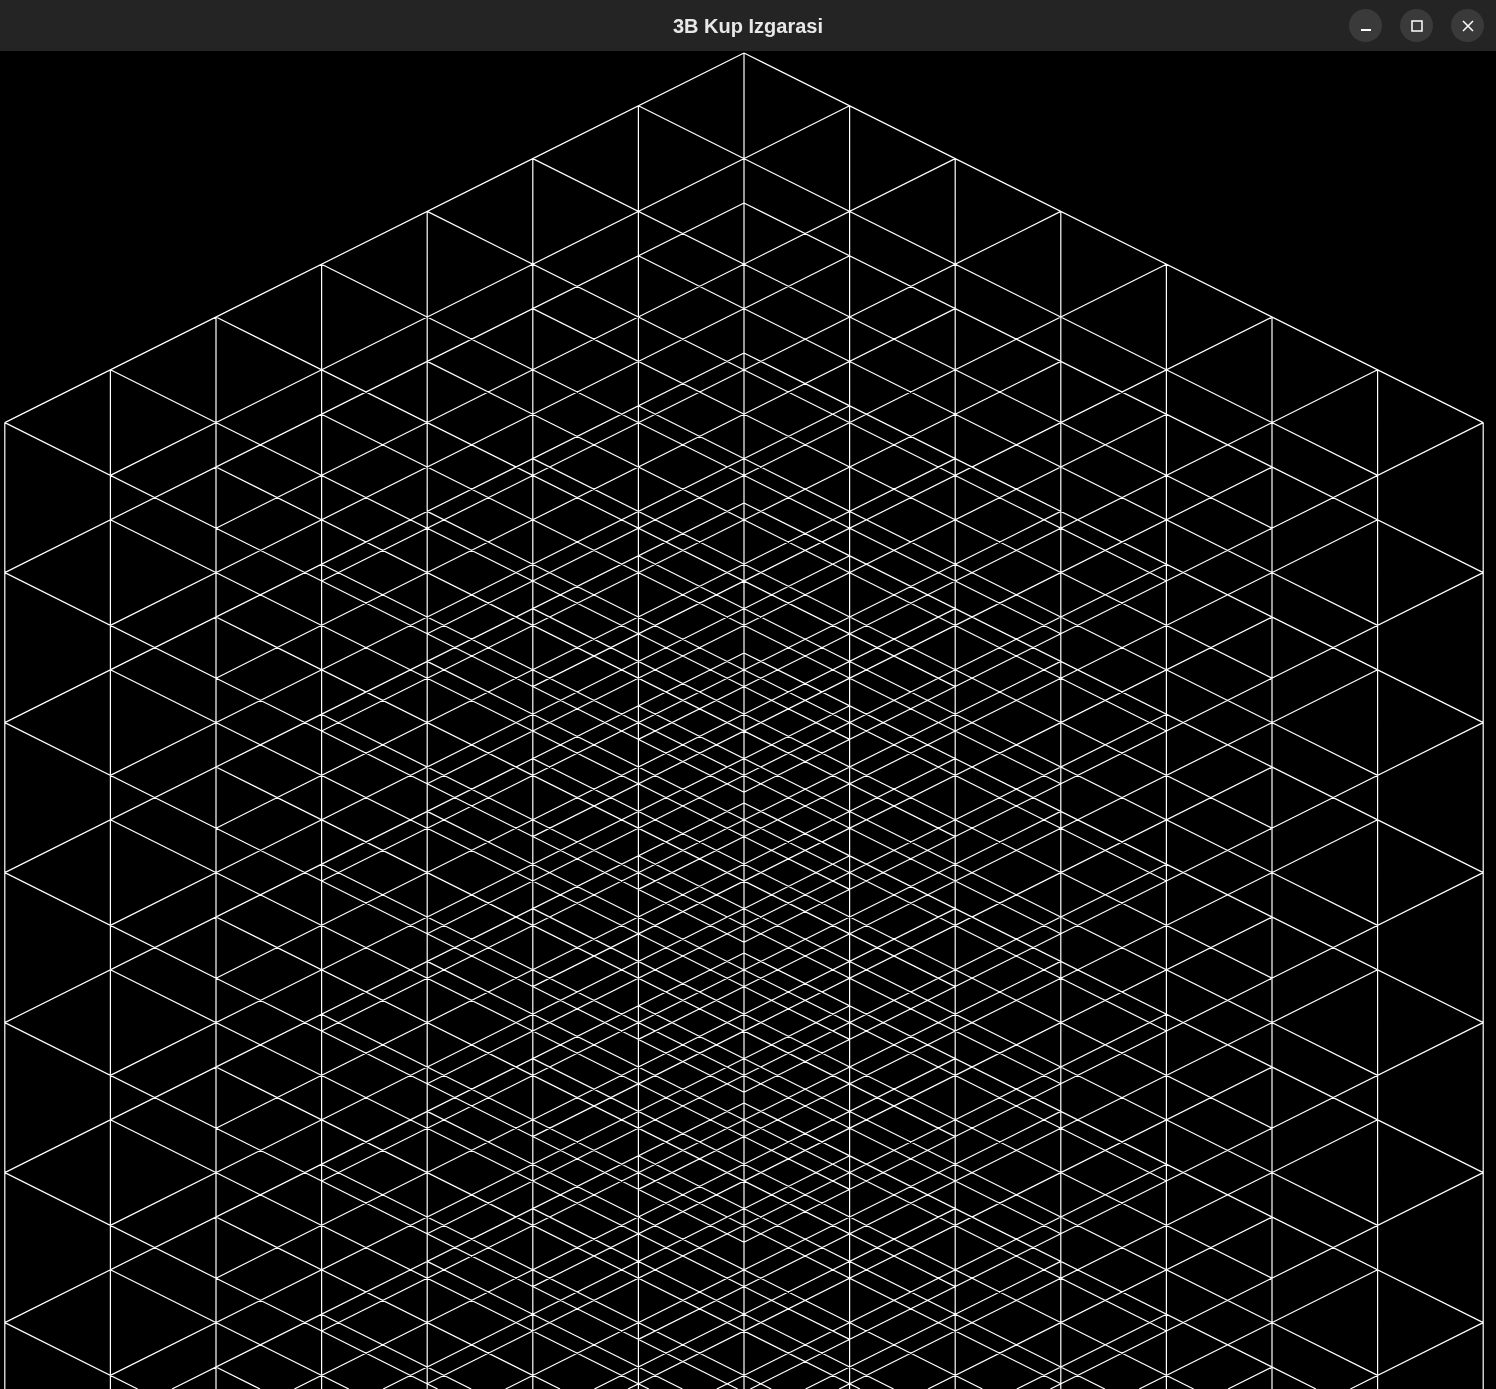 The height and width of the screenshot is (1389, 1496). Describe the element at coordinates (1365, 29) in the screenshot. I see `minimize-icon` at that location.